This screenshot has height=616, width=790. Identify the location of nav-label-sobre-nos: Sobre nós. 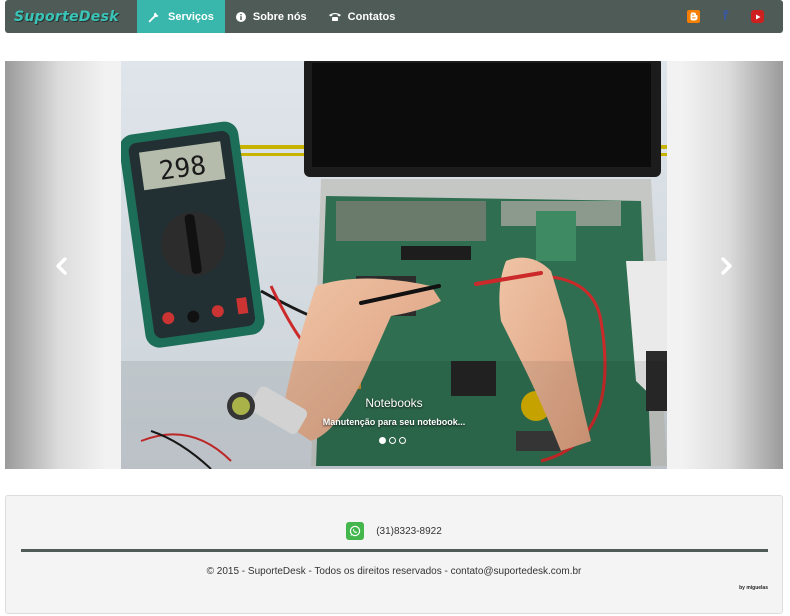
(280, 17).